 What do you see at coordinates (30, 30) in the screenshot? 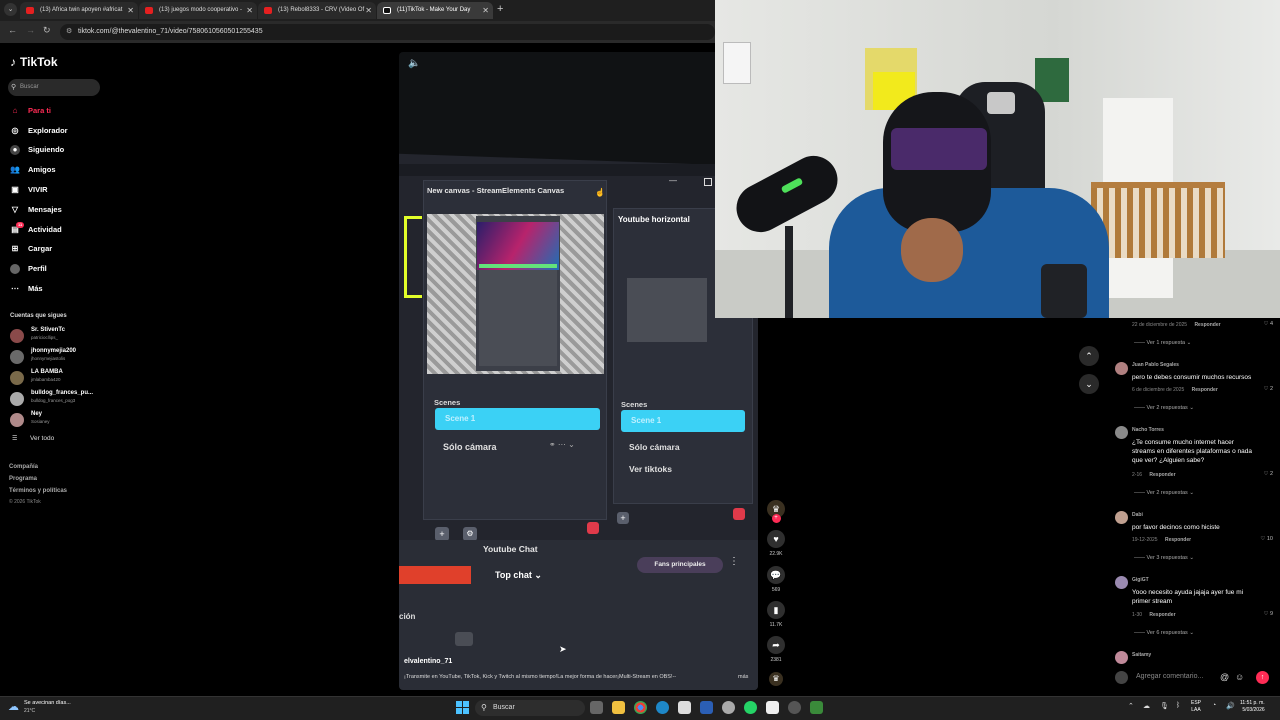
I see `forward-arrow-icon: →` at bounding box center [30, 30].